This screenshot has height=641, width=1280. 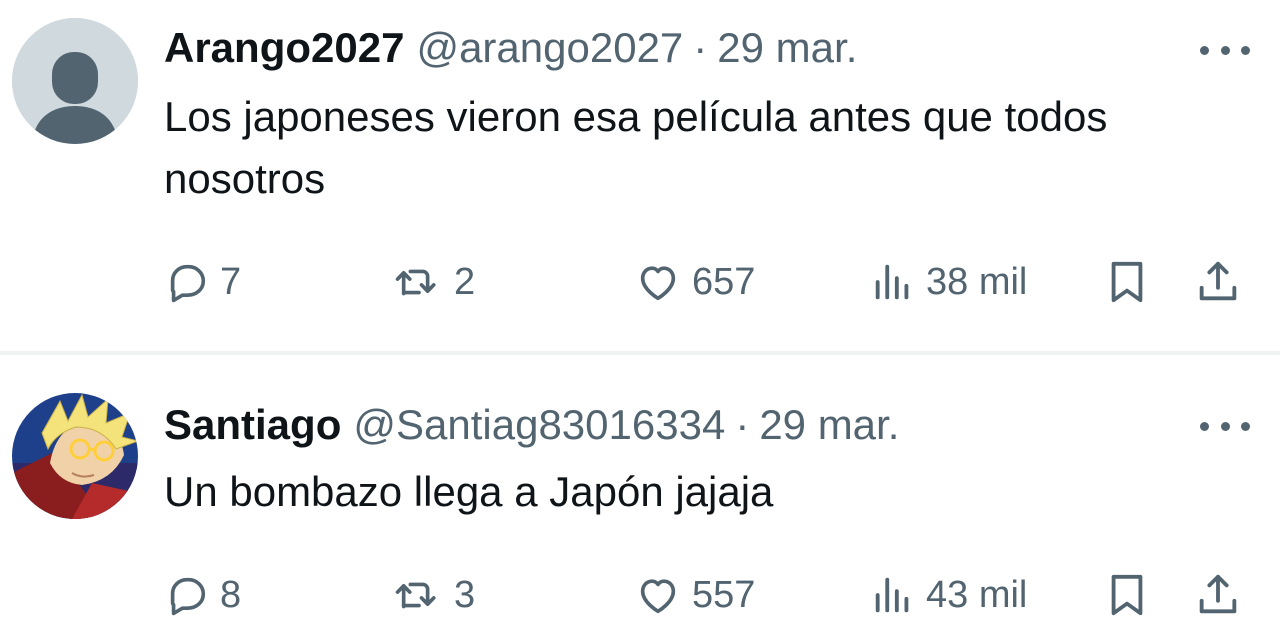 I want to click on reply-button: 7, so click(x=202, y=282).